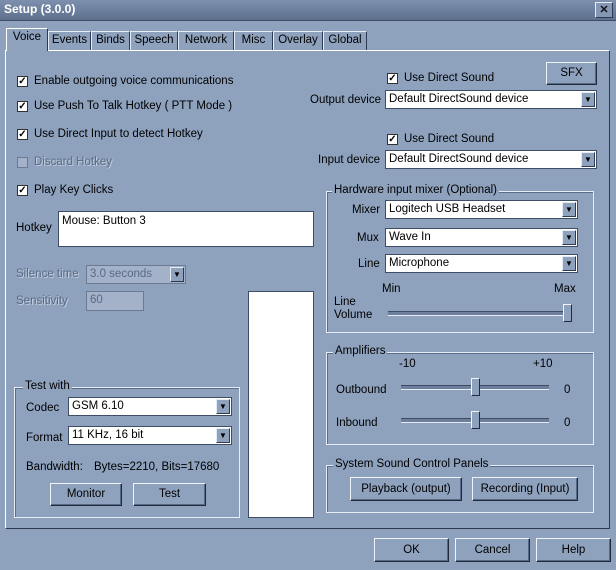 The height and width of the screenshot is (570, 616). What do you see at coordinates (150, 406) in the screenshot?
I see `codec-select: GSM 6.10 ▼` at bounding box center [150, 406].